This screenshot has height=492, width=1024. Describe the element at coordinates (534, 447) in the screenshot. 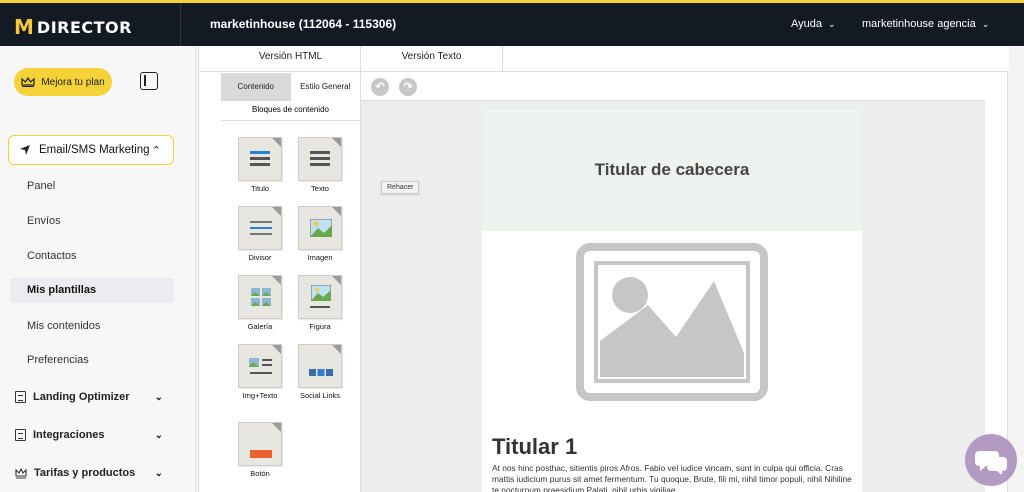

I see `email-heading: Titular 1` at that location.